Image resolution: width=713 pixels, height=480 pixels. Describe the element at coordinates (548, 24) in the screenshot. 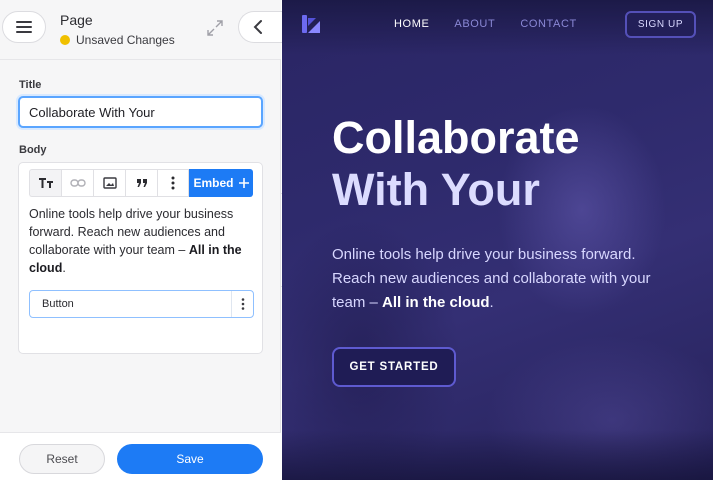

I see `nav-item-contact: CONTACT` at that location.